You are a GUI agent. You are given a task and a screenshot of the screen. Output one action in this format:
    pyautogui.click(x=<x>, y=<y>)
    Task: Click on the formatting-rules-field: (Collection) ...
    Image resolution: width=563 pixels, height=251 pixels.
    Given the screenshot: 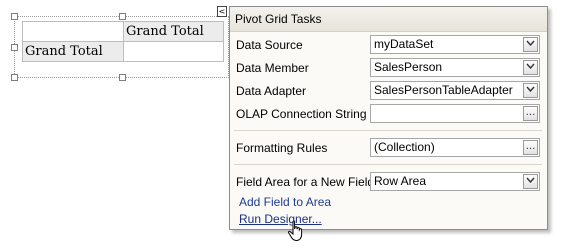 What is the action you would take?
    pyautogui.click(x=455, y=147)
    